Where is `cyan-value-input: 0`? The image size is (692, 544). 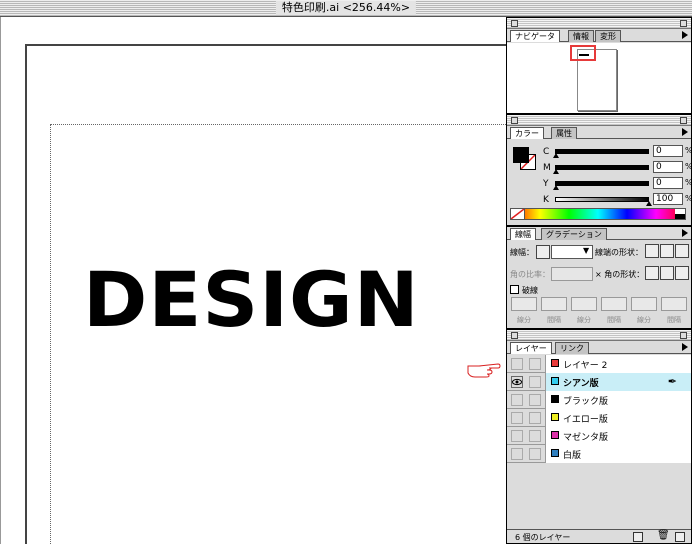 cyan-value-input: 0 is located at coordinates (668, 151).